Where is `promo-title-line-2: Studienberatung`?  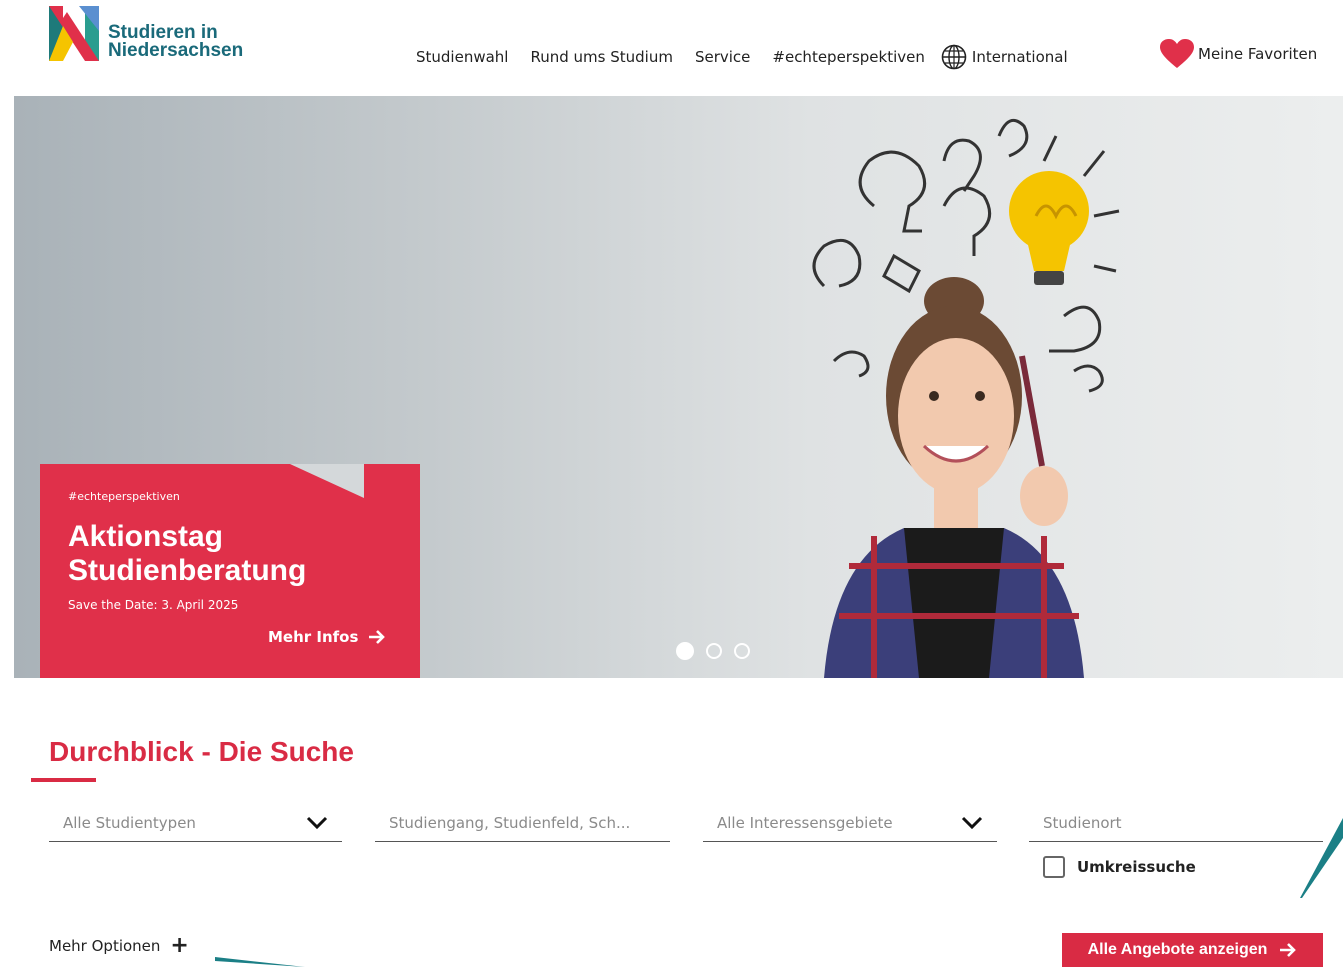
promo-title-line-2: Studienberatung is located at coordinates (187, 570).